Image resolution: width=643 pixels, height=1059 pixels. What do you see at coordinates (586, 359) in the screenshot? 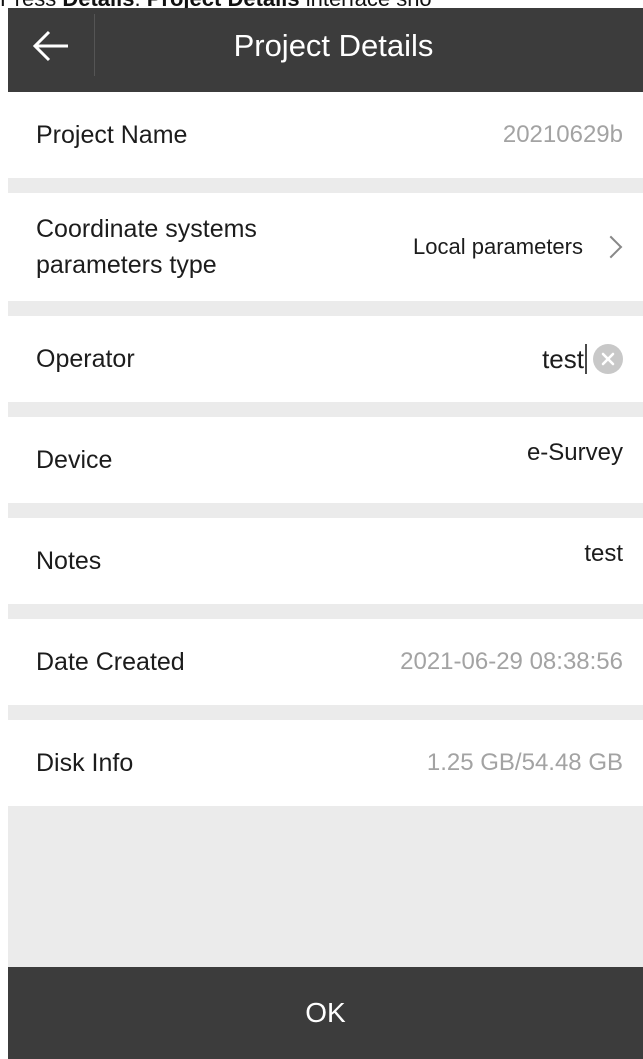
I see `text-caret` at bounding box center [586, 359].